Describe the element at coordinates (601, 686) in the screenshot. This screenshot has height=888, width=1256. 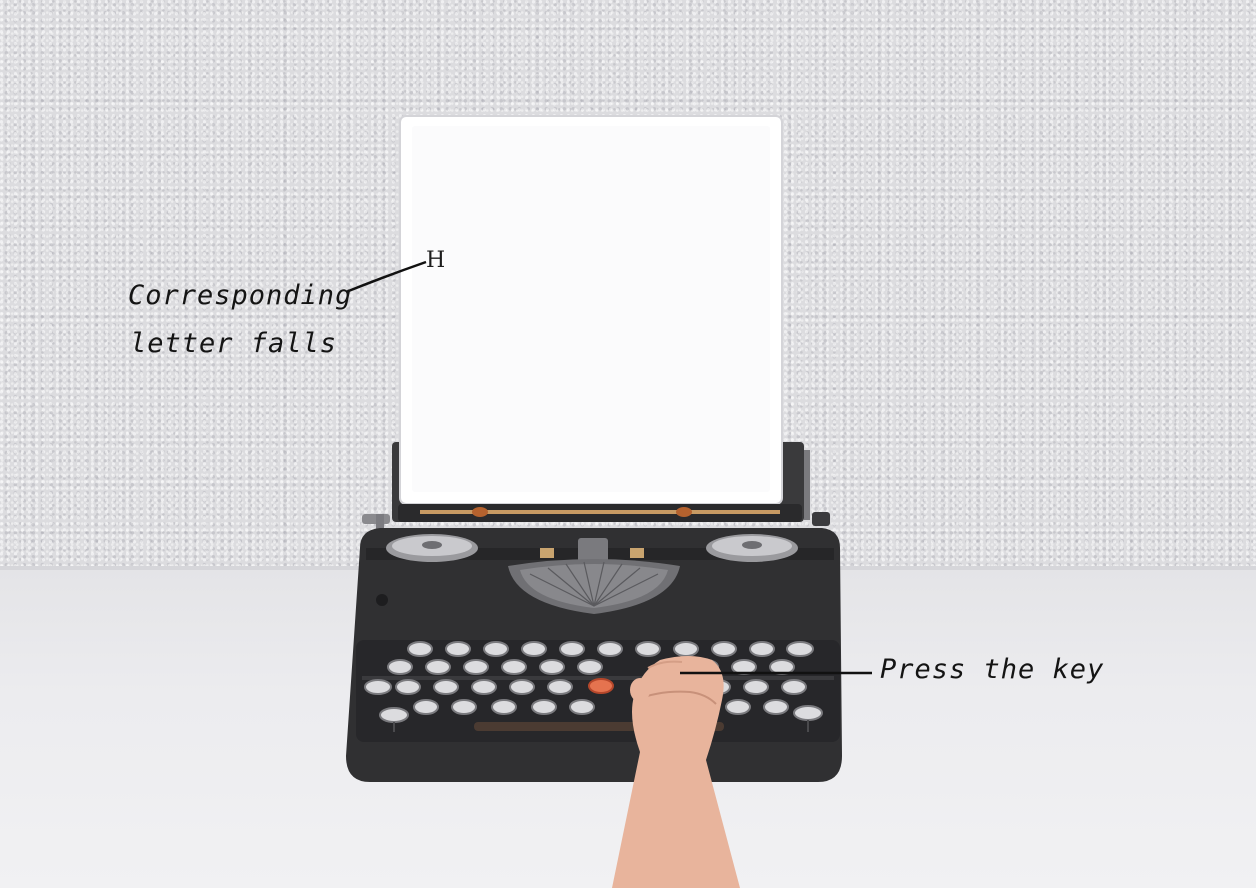
I see `pressed-key` at that location.